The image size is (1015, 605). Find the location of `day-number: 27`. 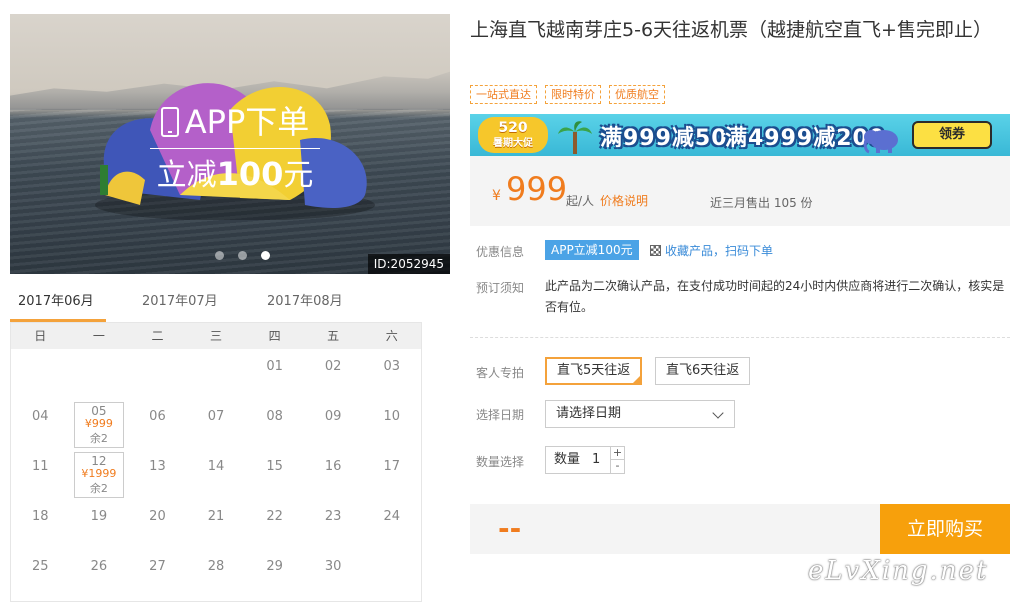

day-number: 27 is located at coordinates (157, 566).